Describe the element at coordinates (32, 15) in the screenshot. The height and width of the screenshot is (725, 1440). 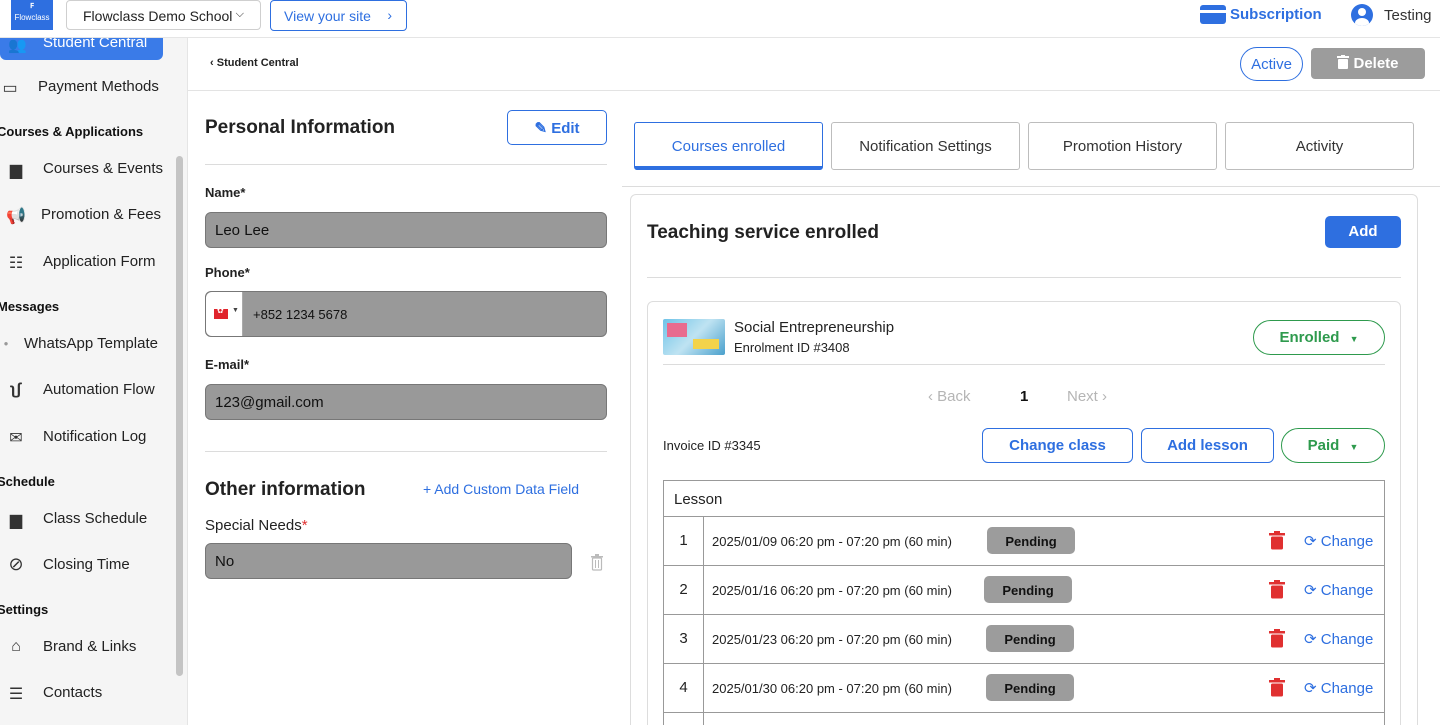
I see `flowclass-logo: ꟳ Flowclass` at that location.